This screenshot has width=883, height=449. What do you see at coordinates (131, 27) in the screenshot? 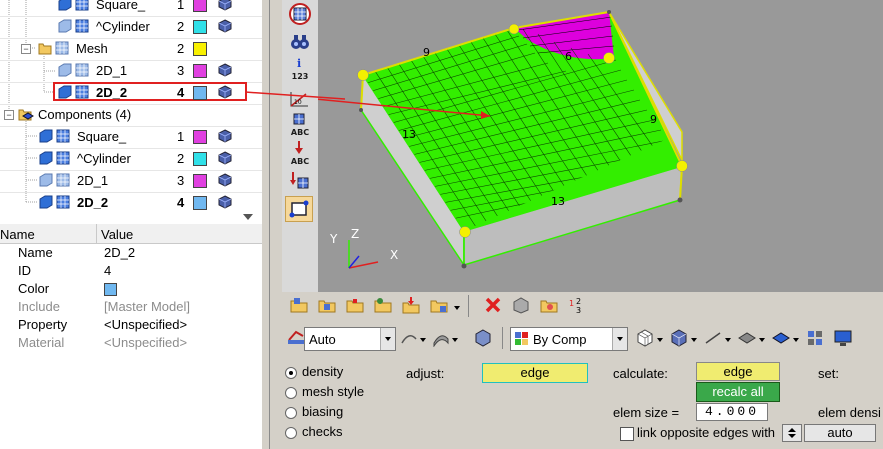
I see `tree-row-cylinder: ^Cylinder 2` at bounding box center [131, 27].